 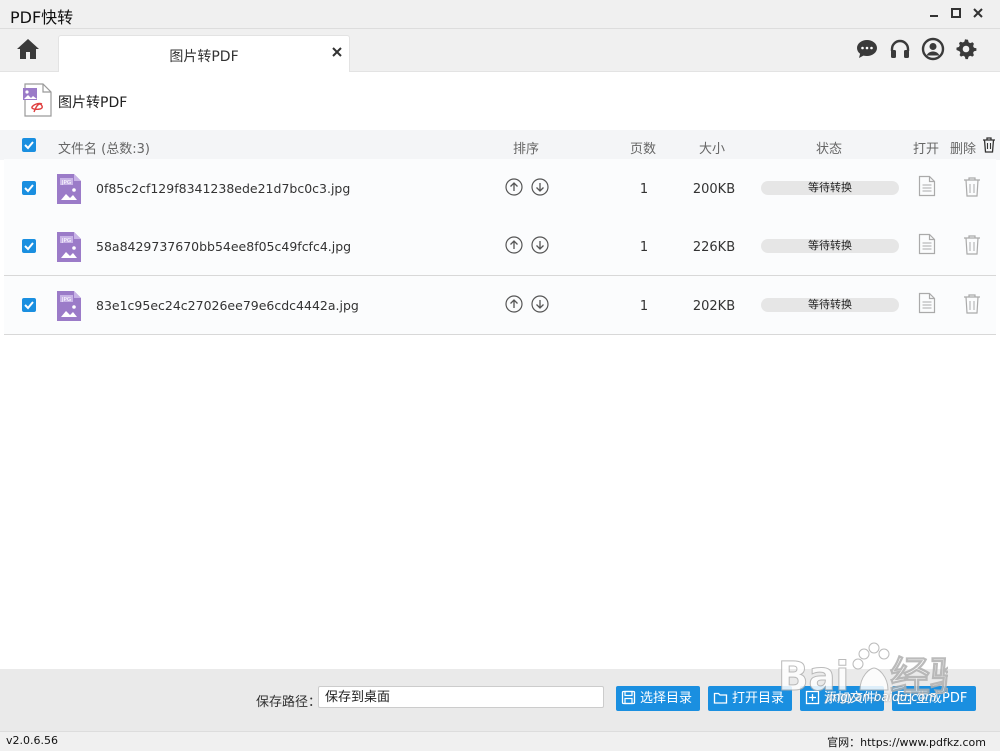 What do you see at coordinates (500, 50) in the screenshot?
I see `tab-bar: 图片转PDF` at bounding box center [500, 50].